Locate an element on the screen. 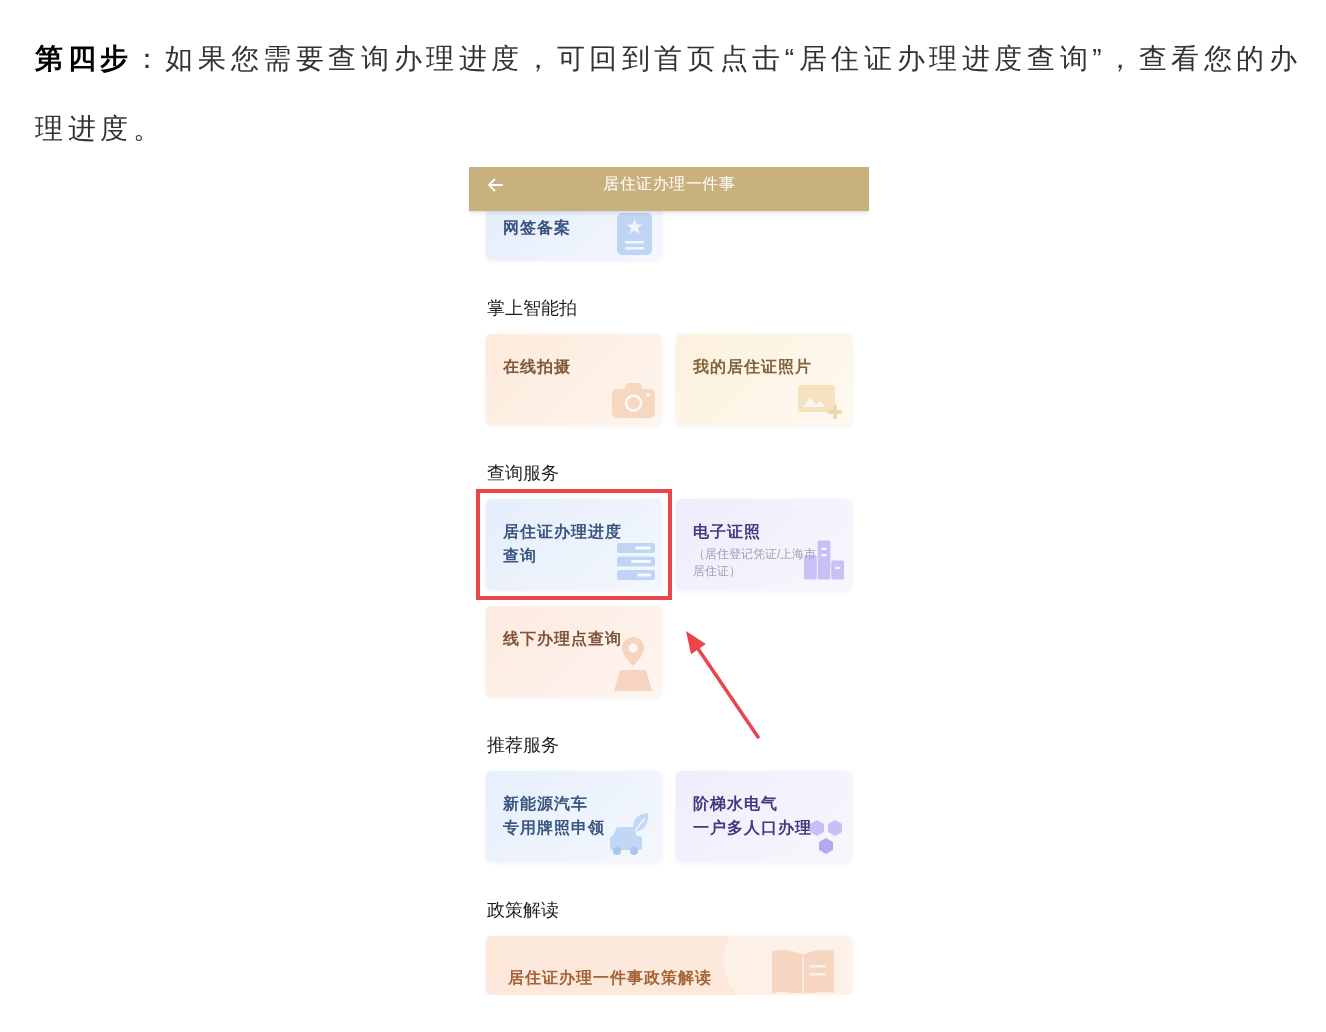 The image size is (1326, 1032). service-tile: 阶梯水电气 一户多人口办理 is located at coordinates (764, 816).